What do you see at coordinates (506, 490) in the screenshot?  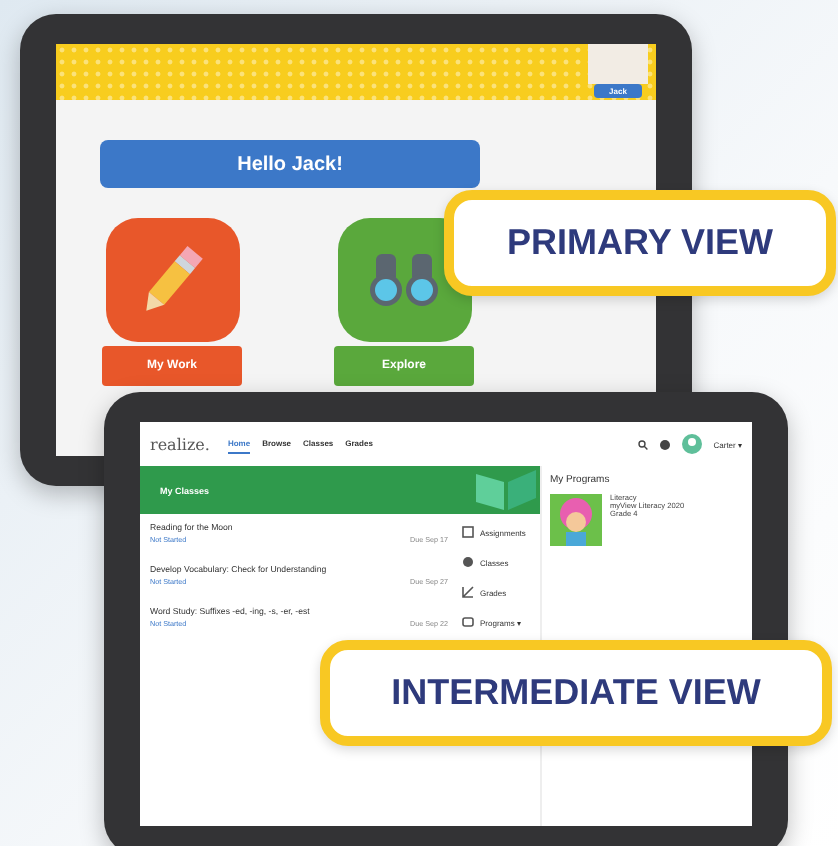 I see `book-icon` at bounding box center [506, 490].